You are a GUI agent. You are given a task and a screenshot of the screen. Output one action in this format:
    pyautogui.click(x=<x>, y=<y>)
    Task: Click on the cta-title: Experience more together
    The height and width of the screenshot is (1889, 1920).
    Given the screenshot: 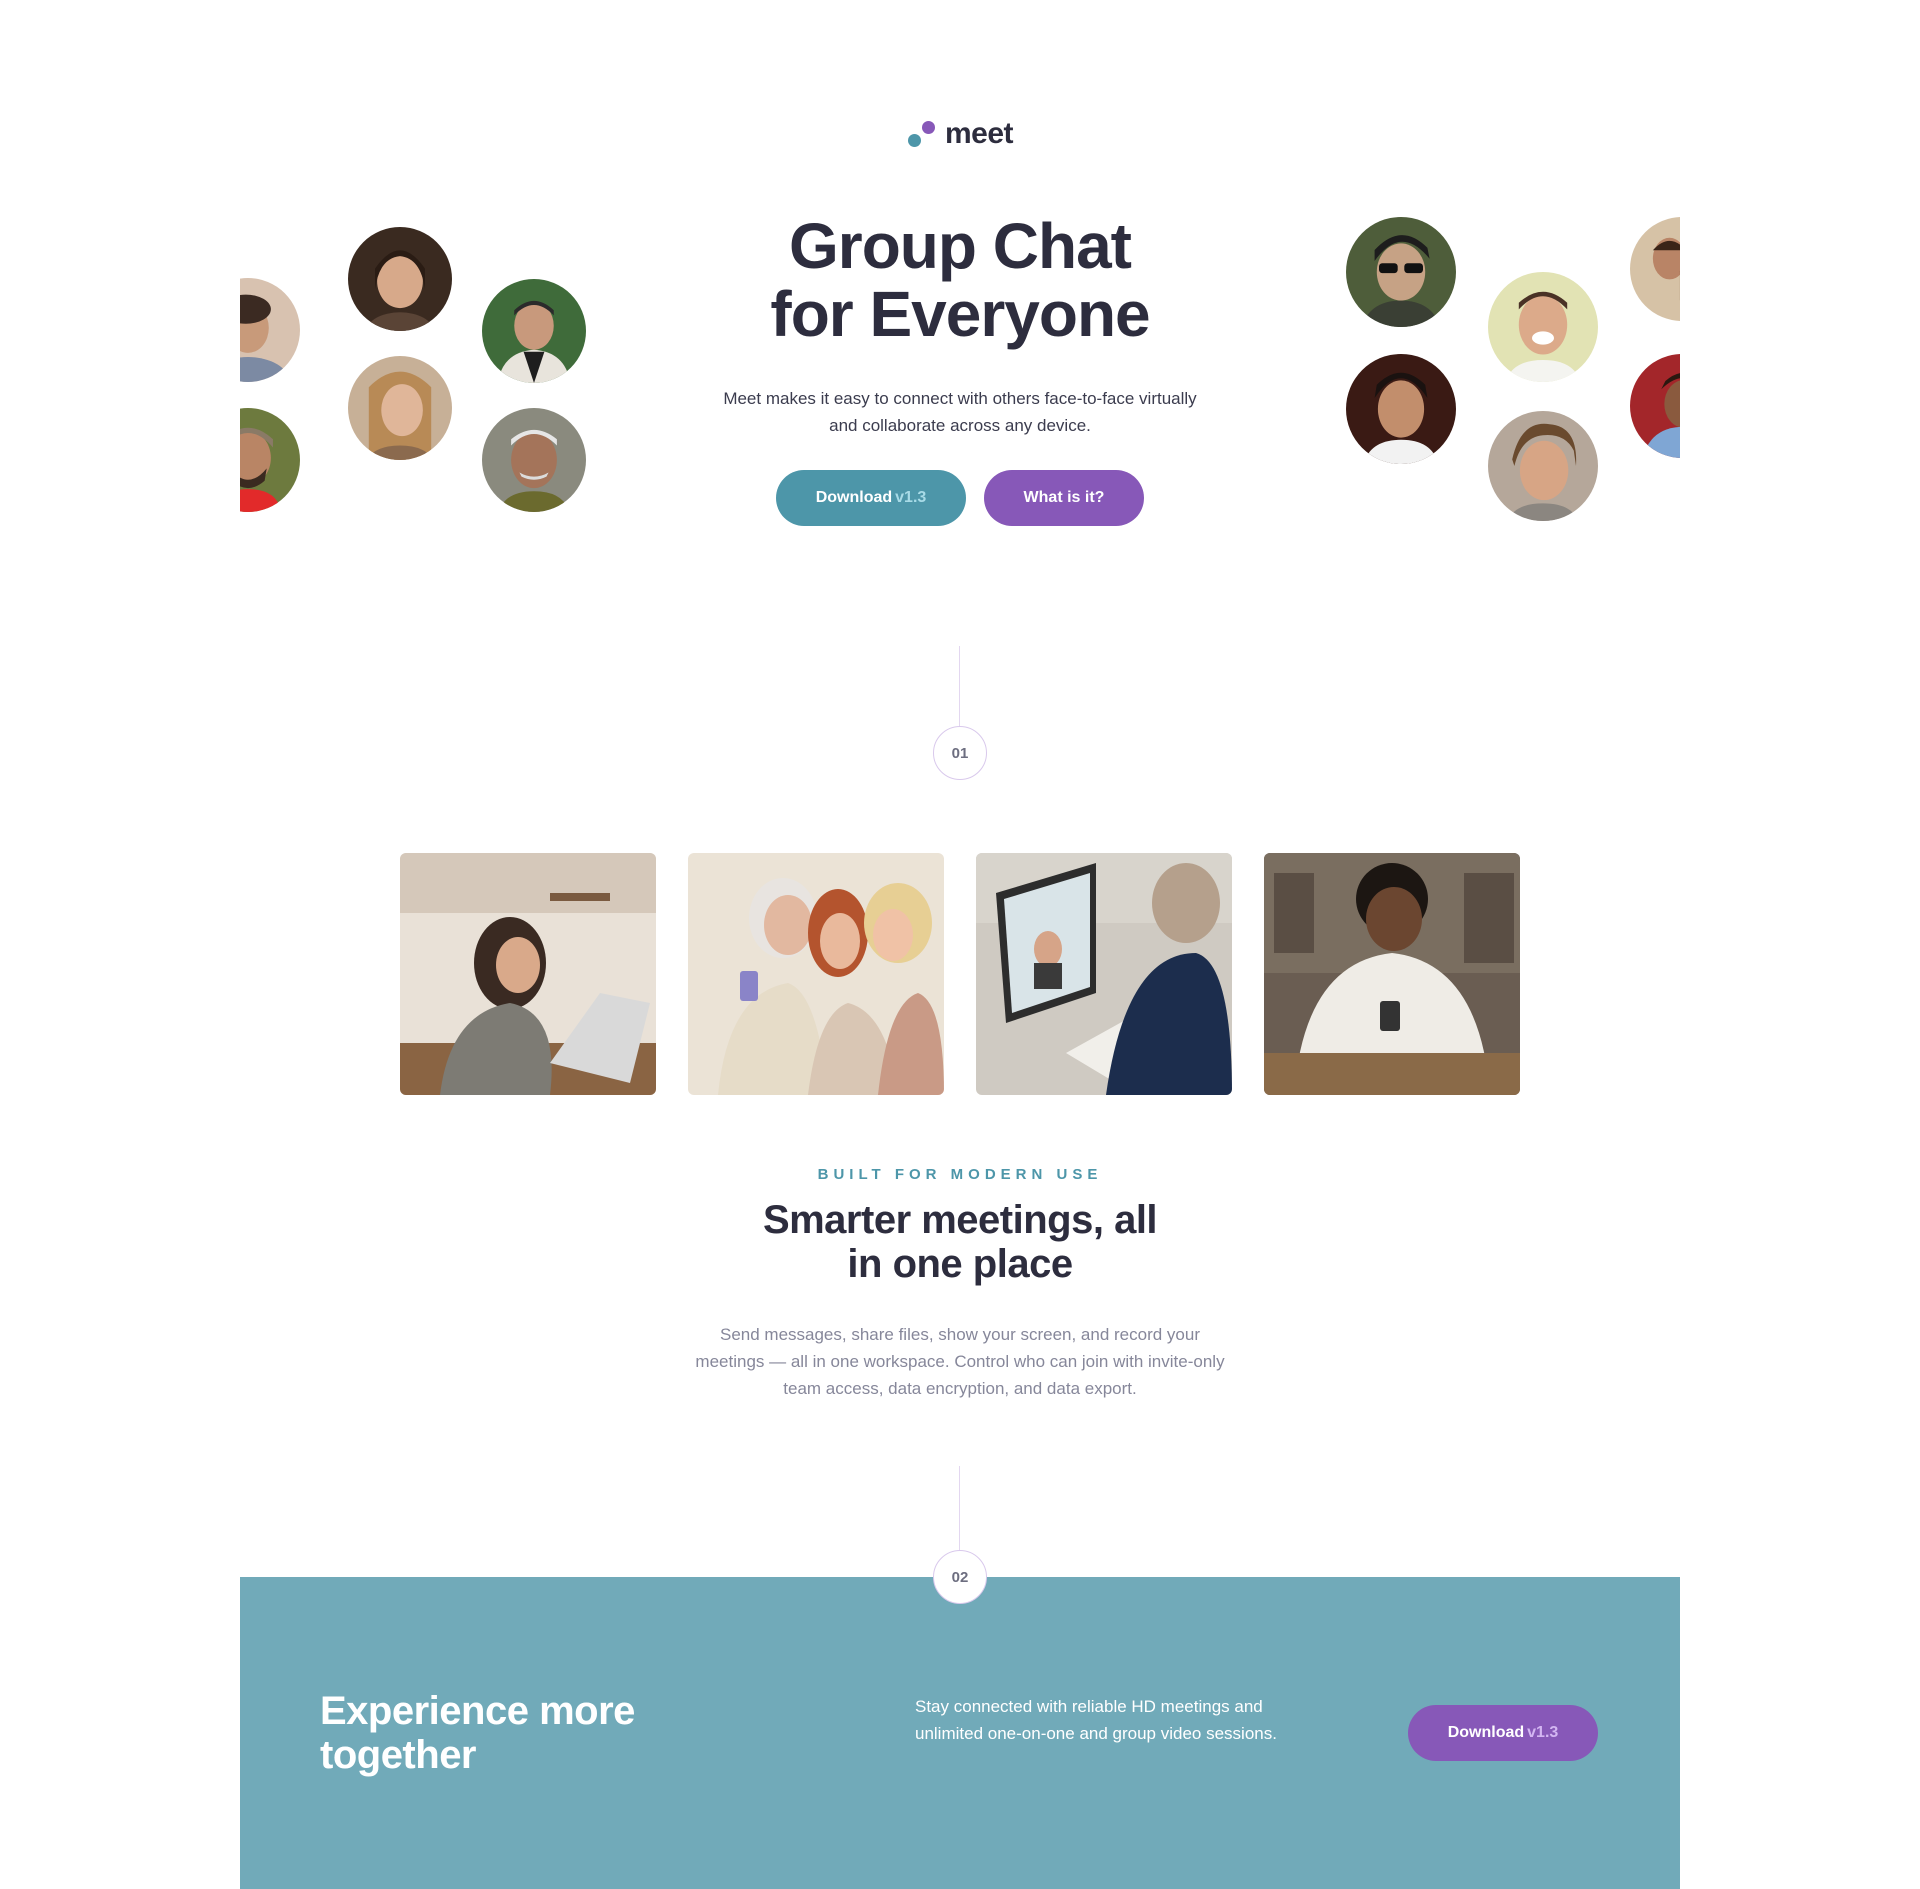 What is the action you would take?
    pyautogui.click(x=477, y=1733)
    